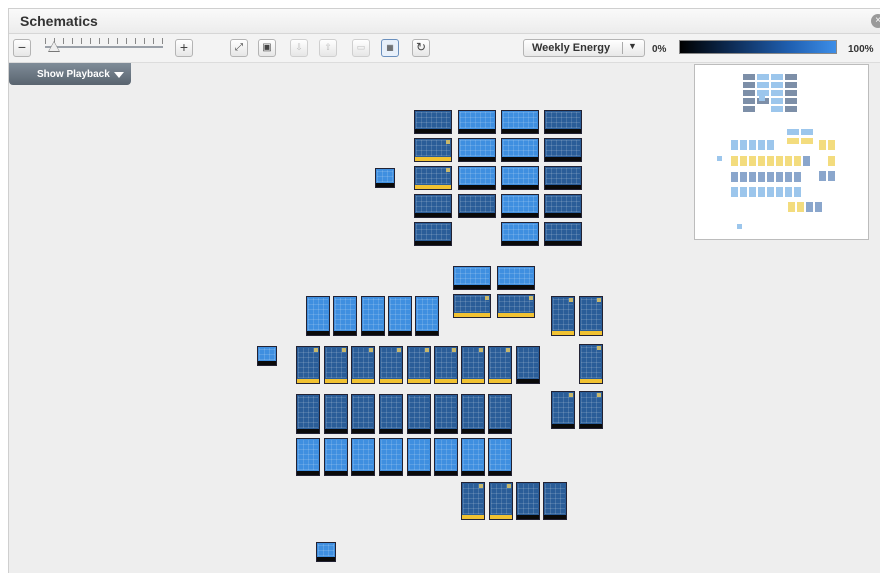 This screenshot has height=573, width=880. What do you see at coordinates (875, 21) in the screenshot?
I see `close-icon: ×` at bounding box center [875, 21].